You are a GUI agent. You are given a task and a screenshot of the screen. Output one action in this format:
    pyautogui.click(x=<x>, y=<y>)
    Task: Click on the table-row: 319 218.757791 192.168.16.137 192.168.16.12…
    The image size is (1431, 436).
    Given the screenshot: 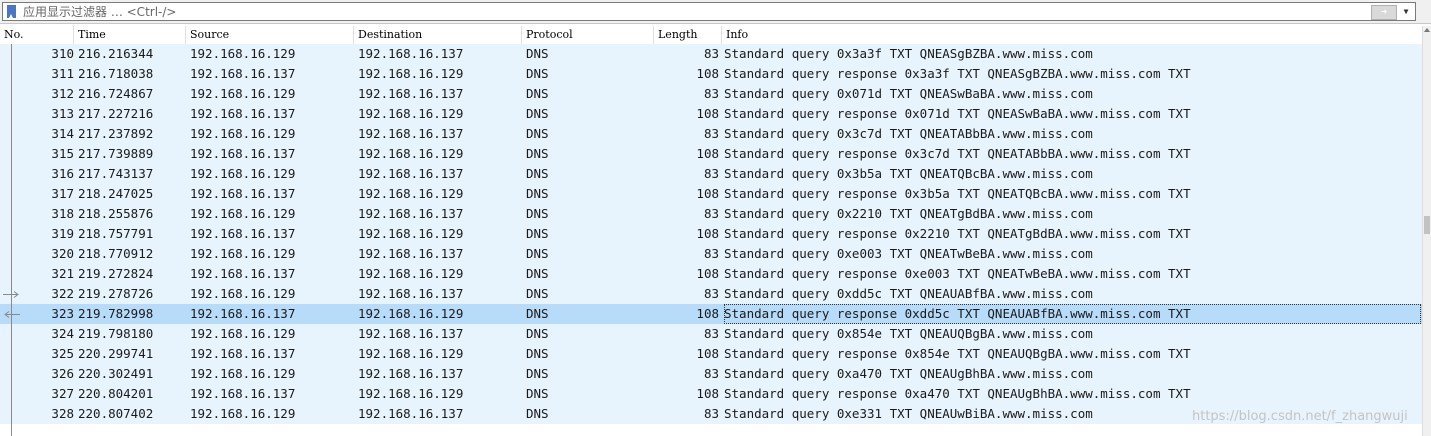 What is the action you would take?
    pyautogui.click(x=711, y=234)
    